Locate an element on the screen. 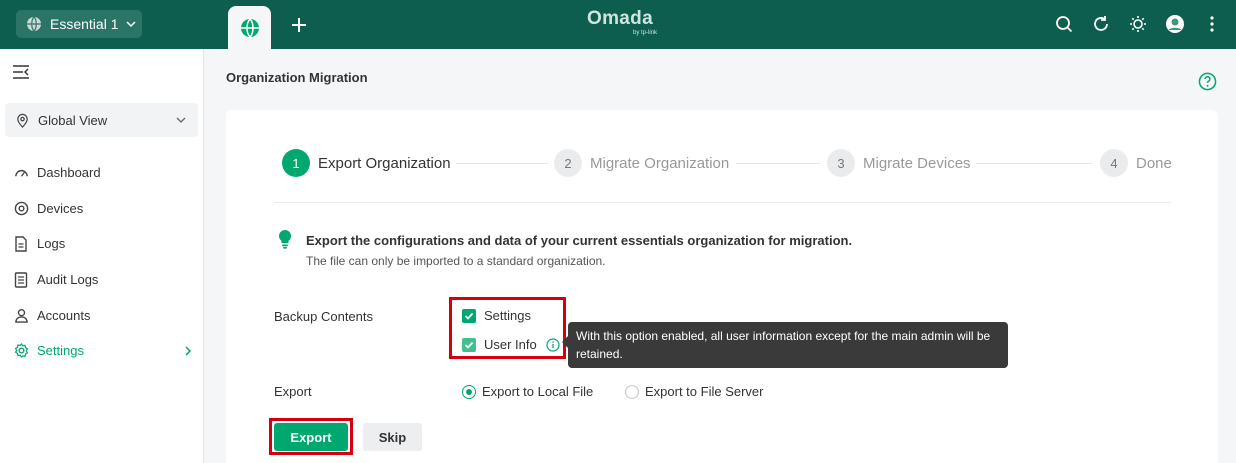 Image resolution: width=1236 pixels, height=463 pixels. lightbulb-icon is located at coordinates (285, 239).